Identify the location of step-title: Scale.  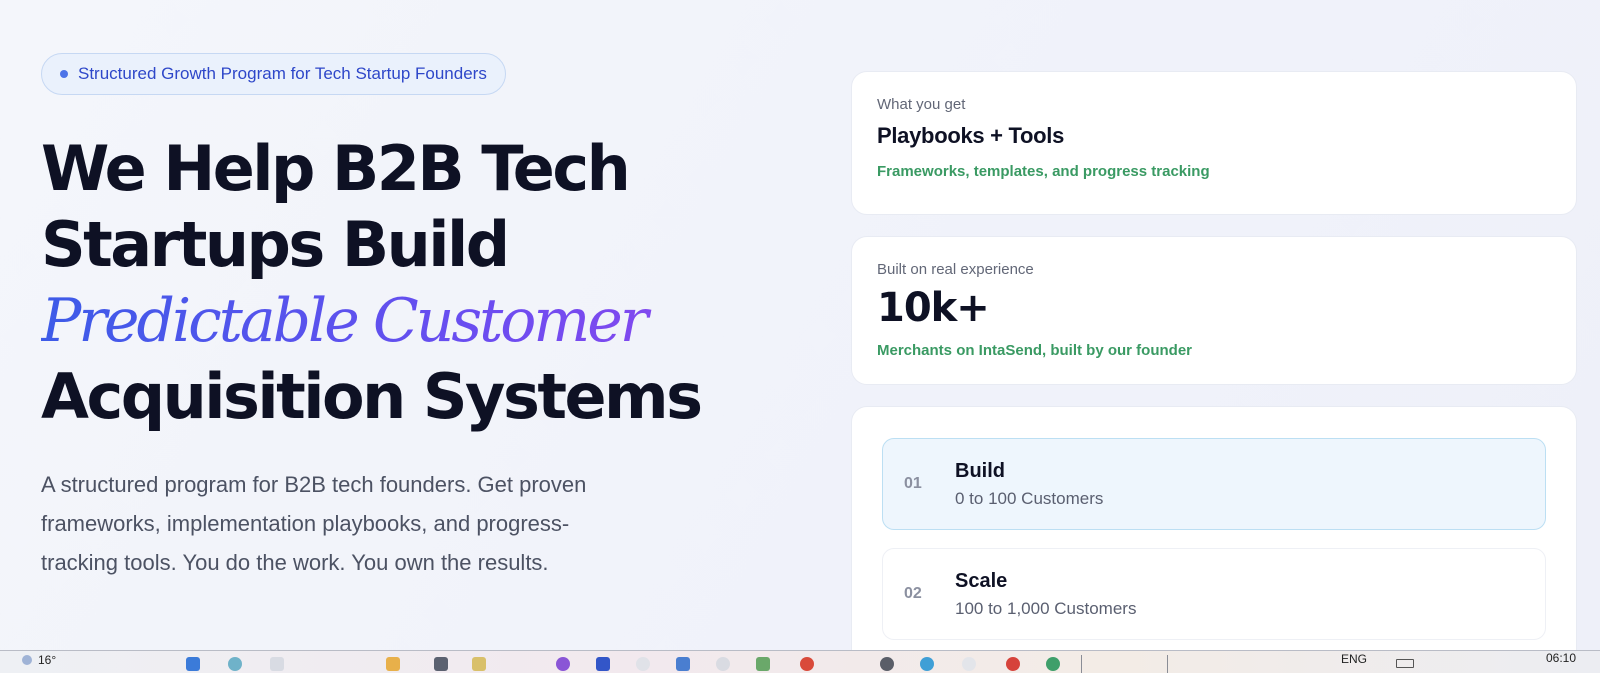
(981, 580).